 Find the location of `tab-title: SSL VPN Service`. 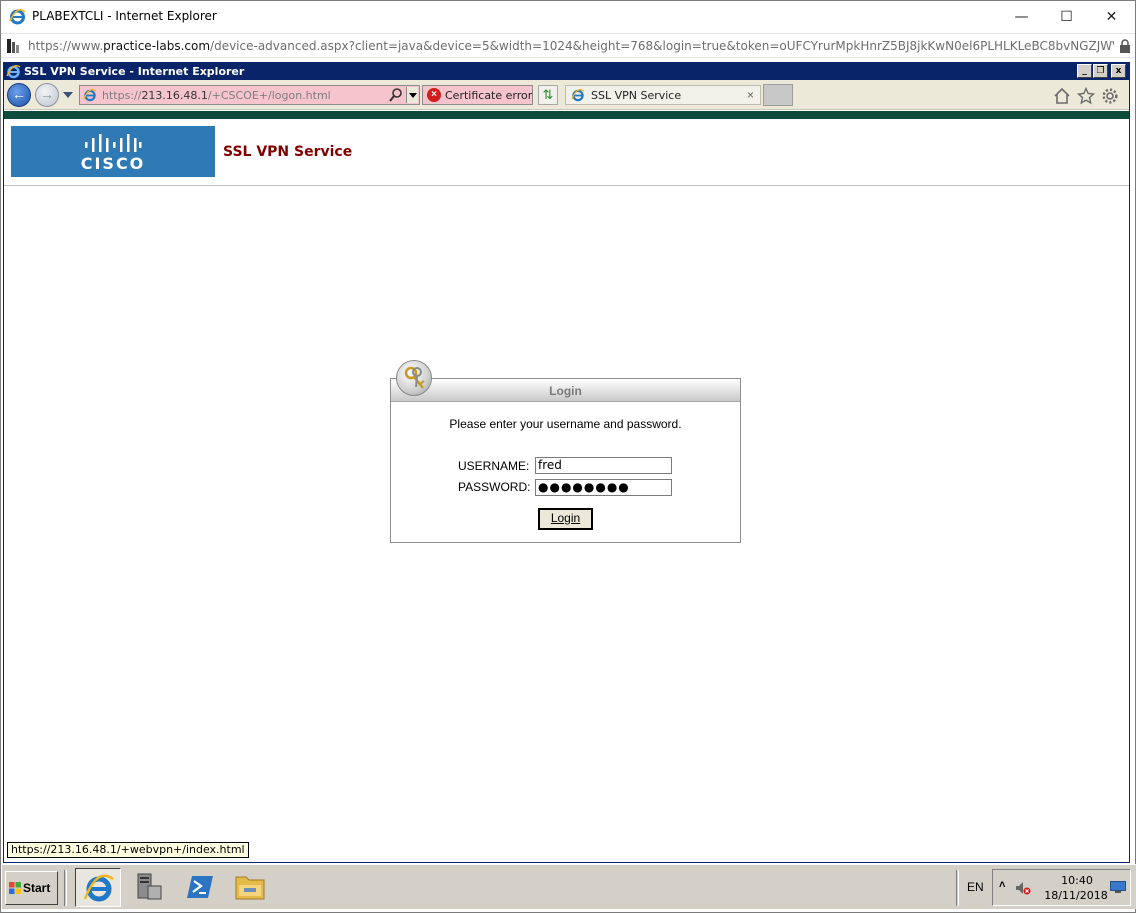

tab-title: SSL VPN Service is located at coordinates (636, 95).